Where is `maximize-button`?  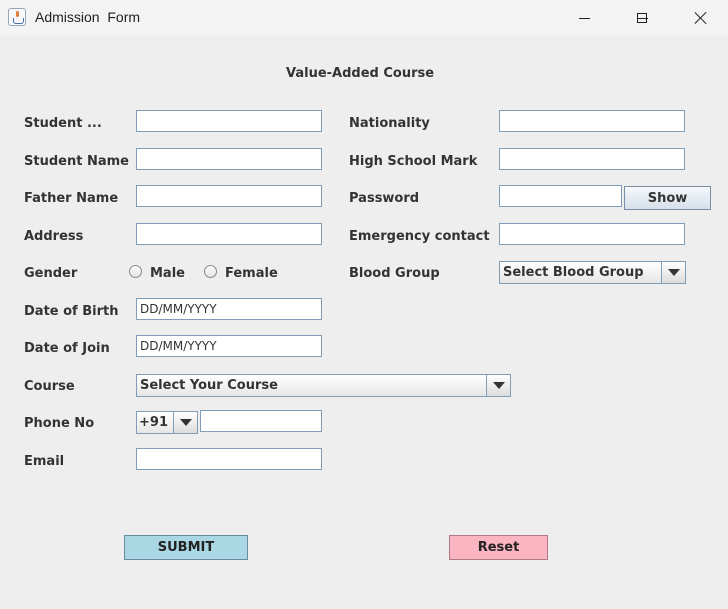
maximize-button is located at coordinates (642, 18).